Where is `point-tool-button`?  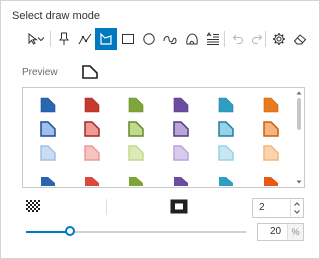 point-tool-button is located at coordinates (64, 39).